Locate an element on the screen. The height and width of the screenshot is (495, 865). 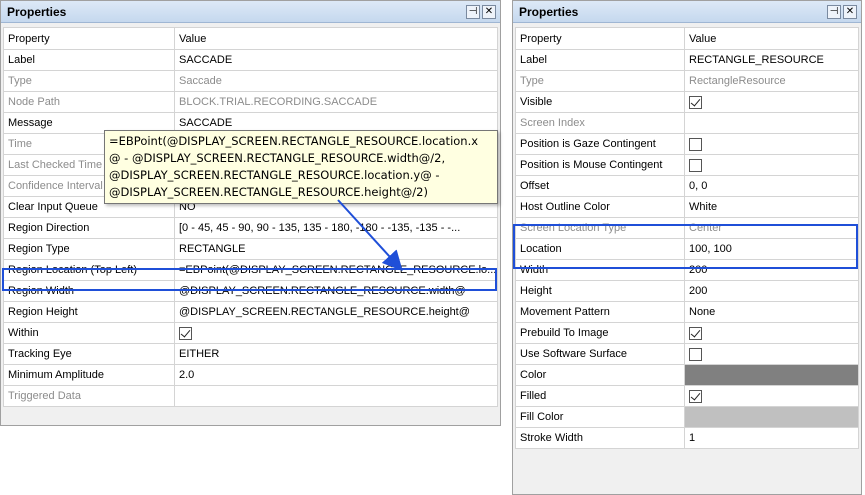
property-name: Prebuild To Image is located at coordinates (600, 333).